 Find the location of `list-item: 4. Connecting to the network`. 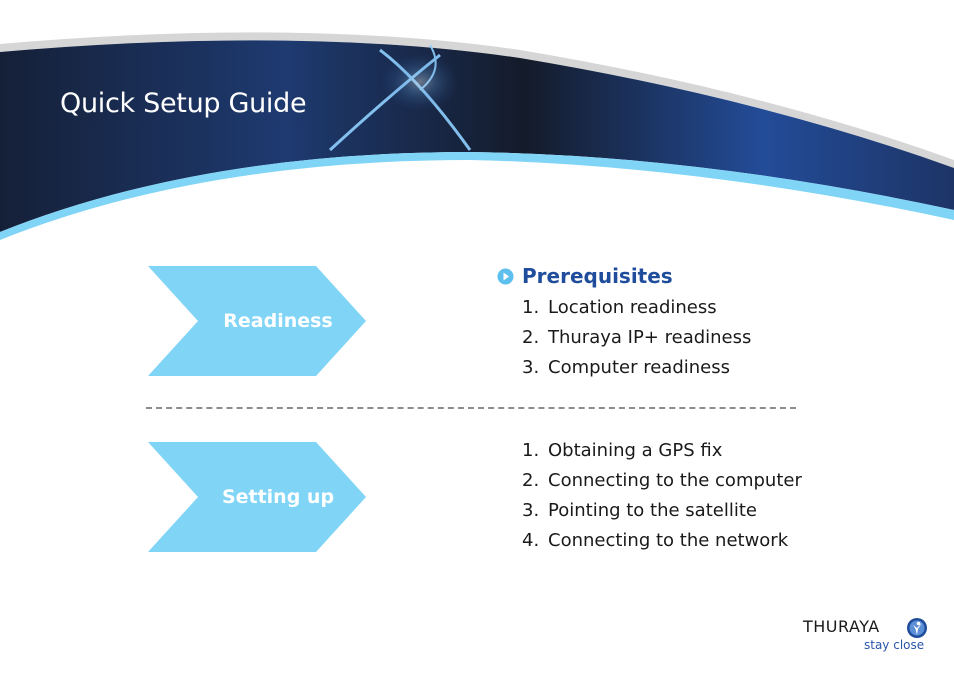

list-item: 4. Connecting to the network is located at coordinates (662, 541).